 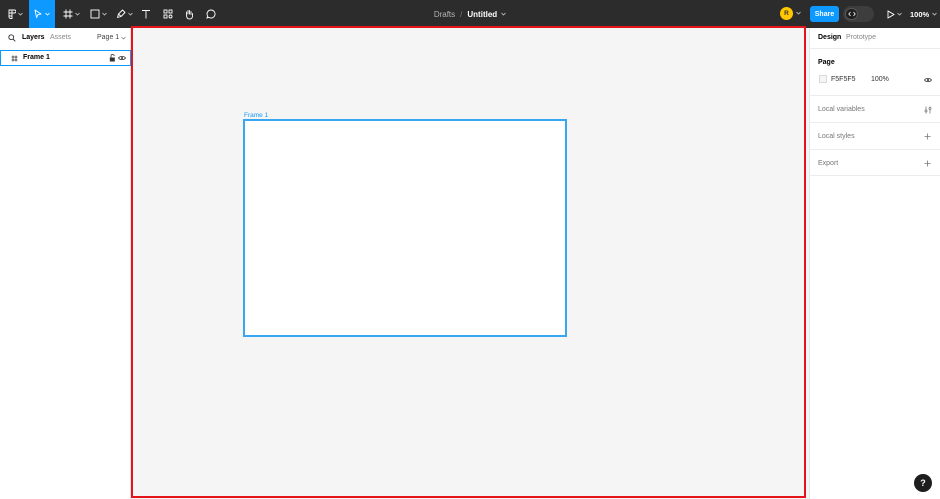 What do you see at coordinates (829, 37) in the screenshot?
I see `tab-design: Design` at bounding box center [829, 37].